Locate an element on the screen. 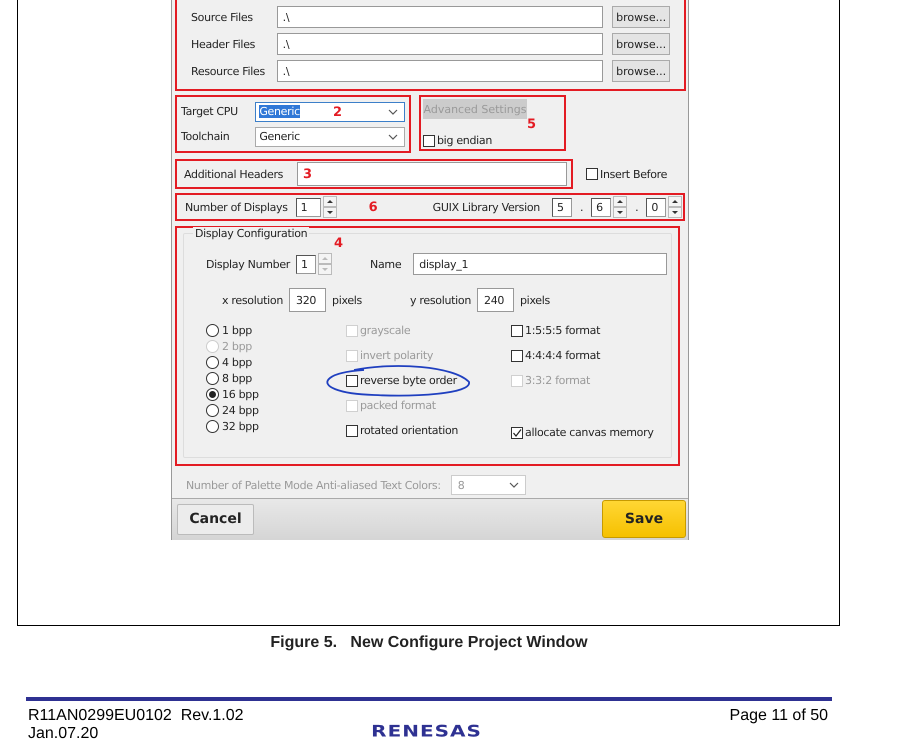  radio-label: 16 bpp is located at coordinates (240, 394).